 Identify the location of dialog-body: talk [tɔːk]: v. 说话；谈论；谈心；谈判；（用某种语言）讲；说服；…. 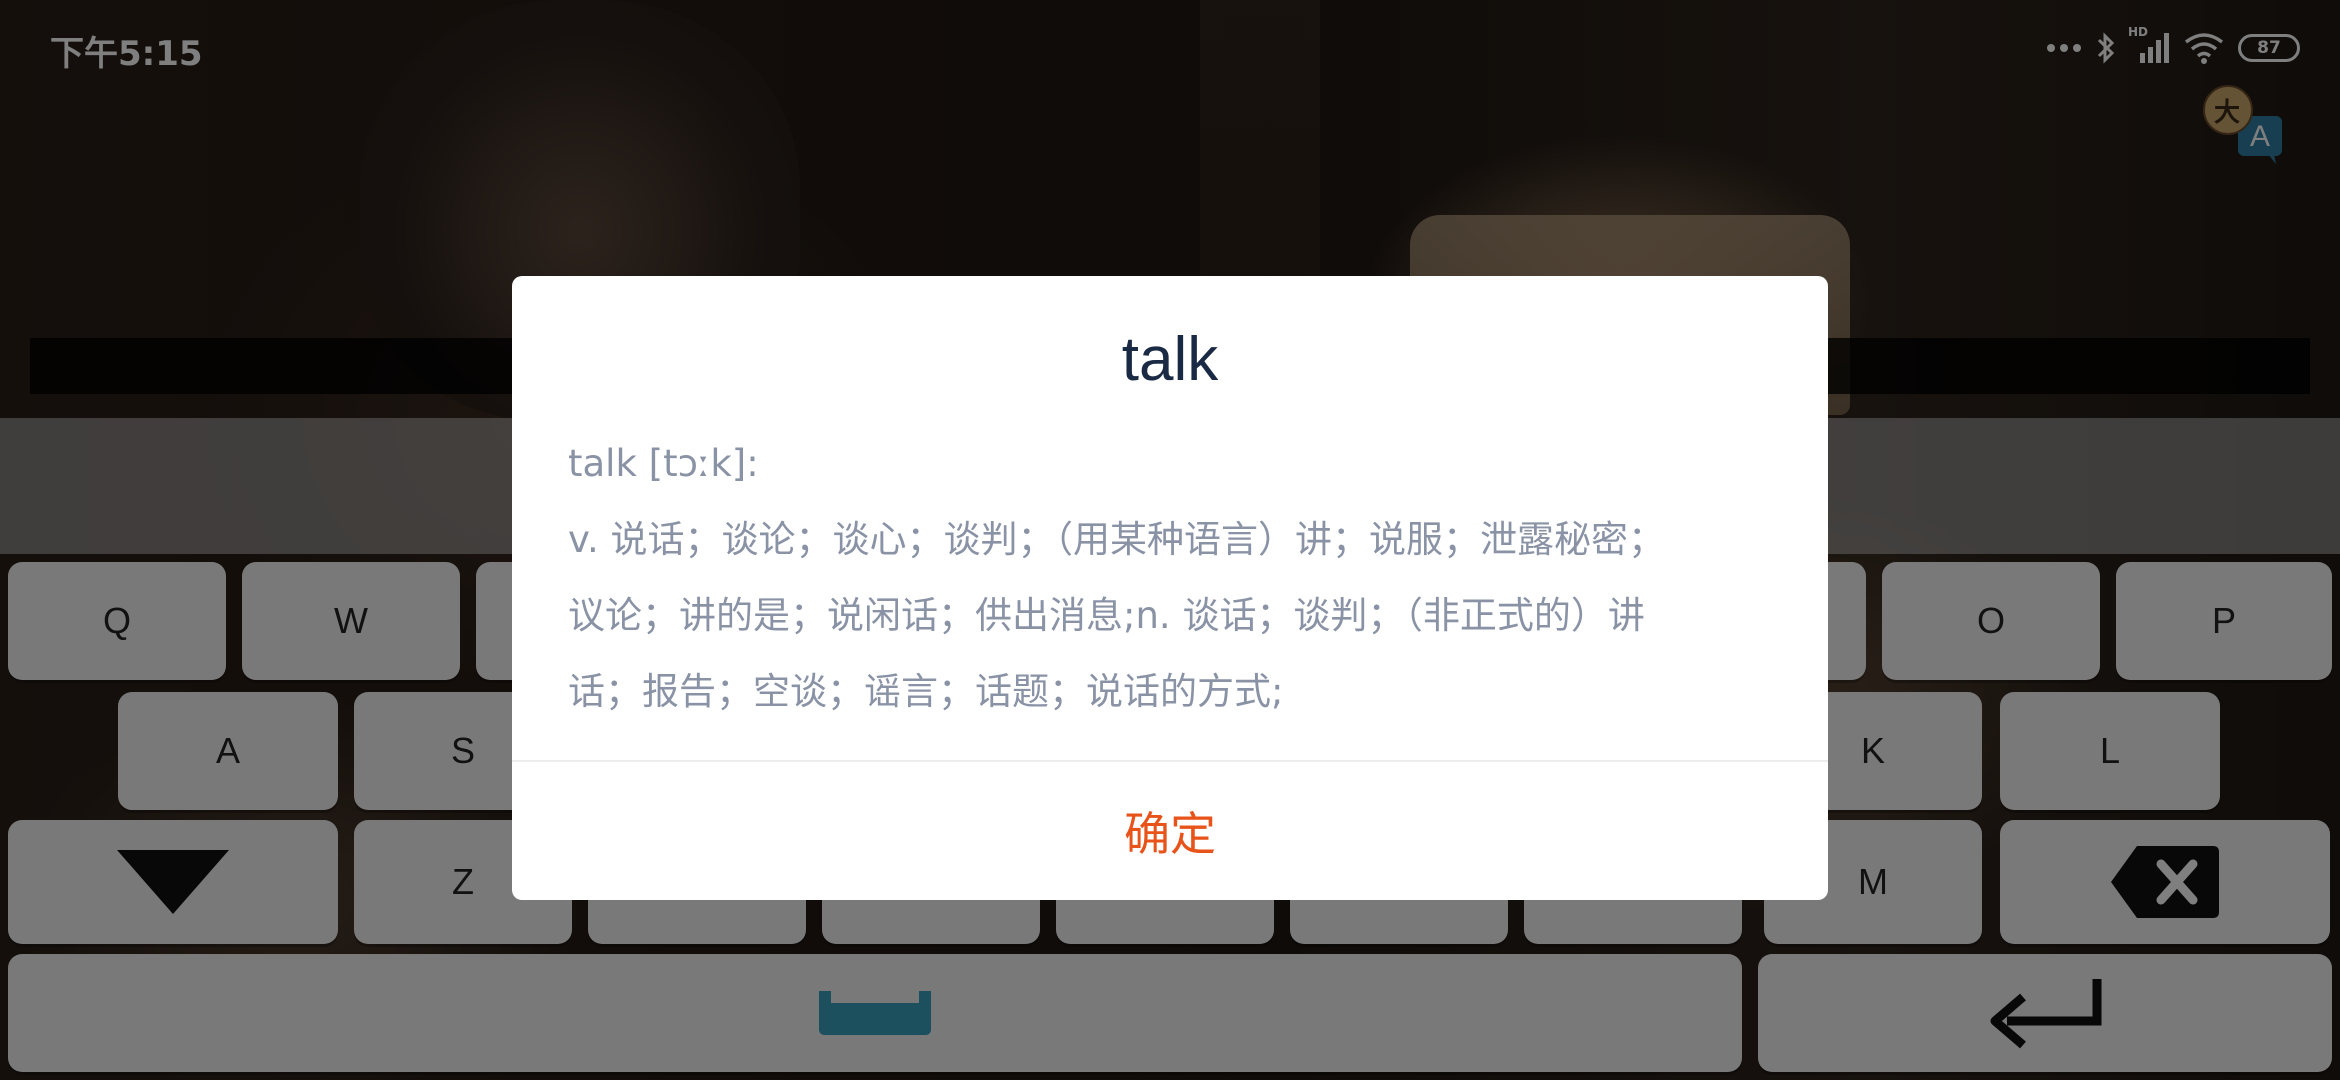
(1168, 578).